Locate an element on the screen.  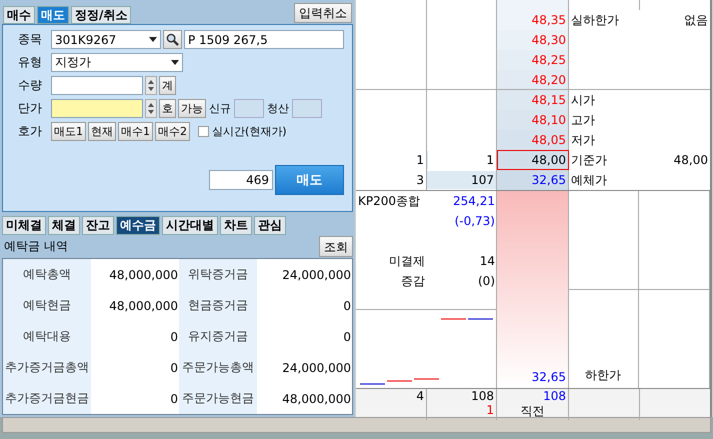
order-tab: 정정/취소 is located at coordinates (101, 15).